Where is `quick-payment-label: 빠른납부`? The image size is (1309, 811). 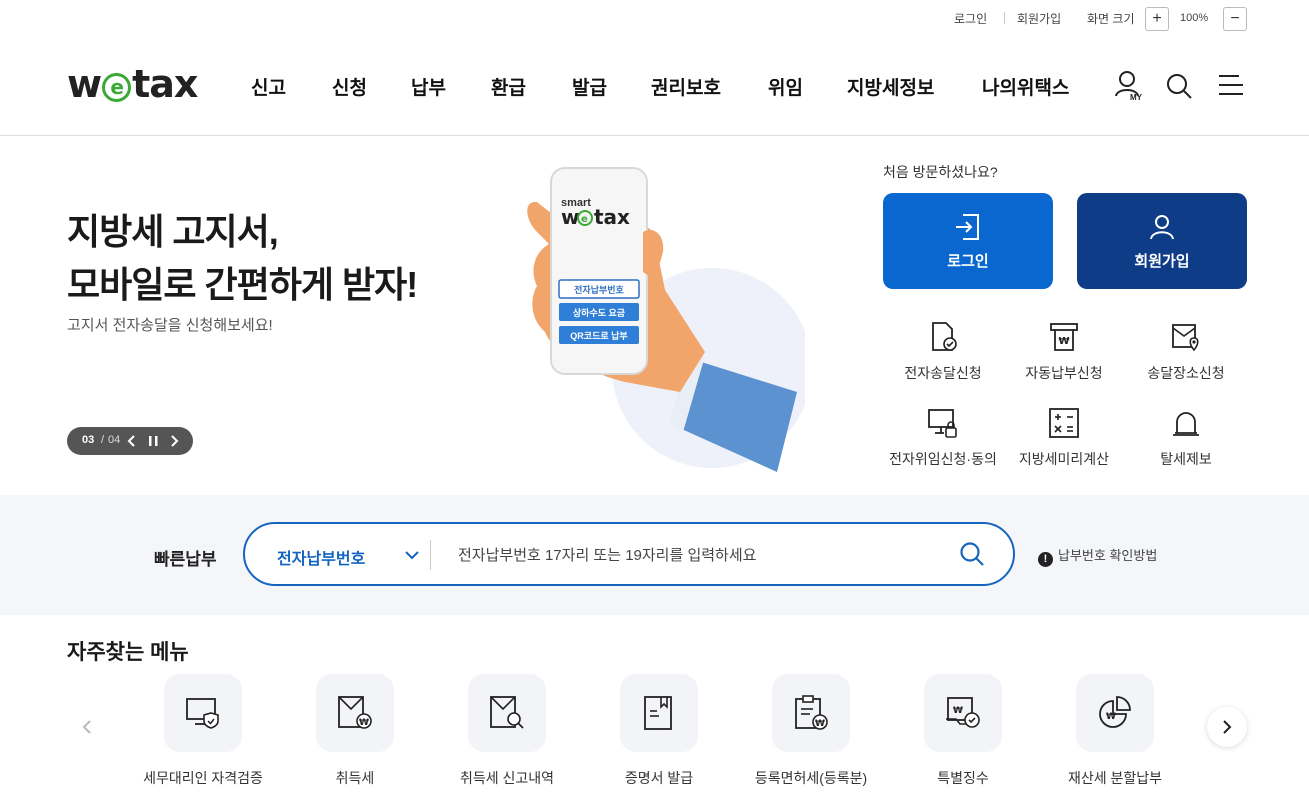
quick-payment-label: 빠른납부 is located at coordinates (185, 559).